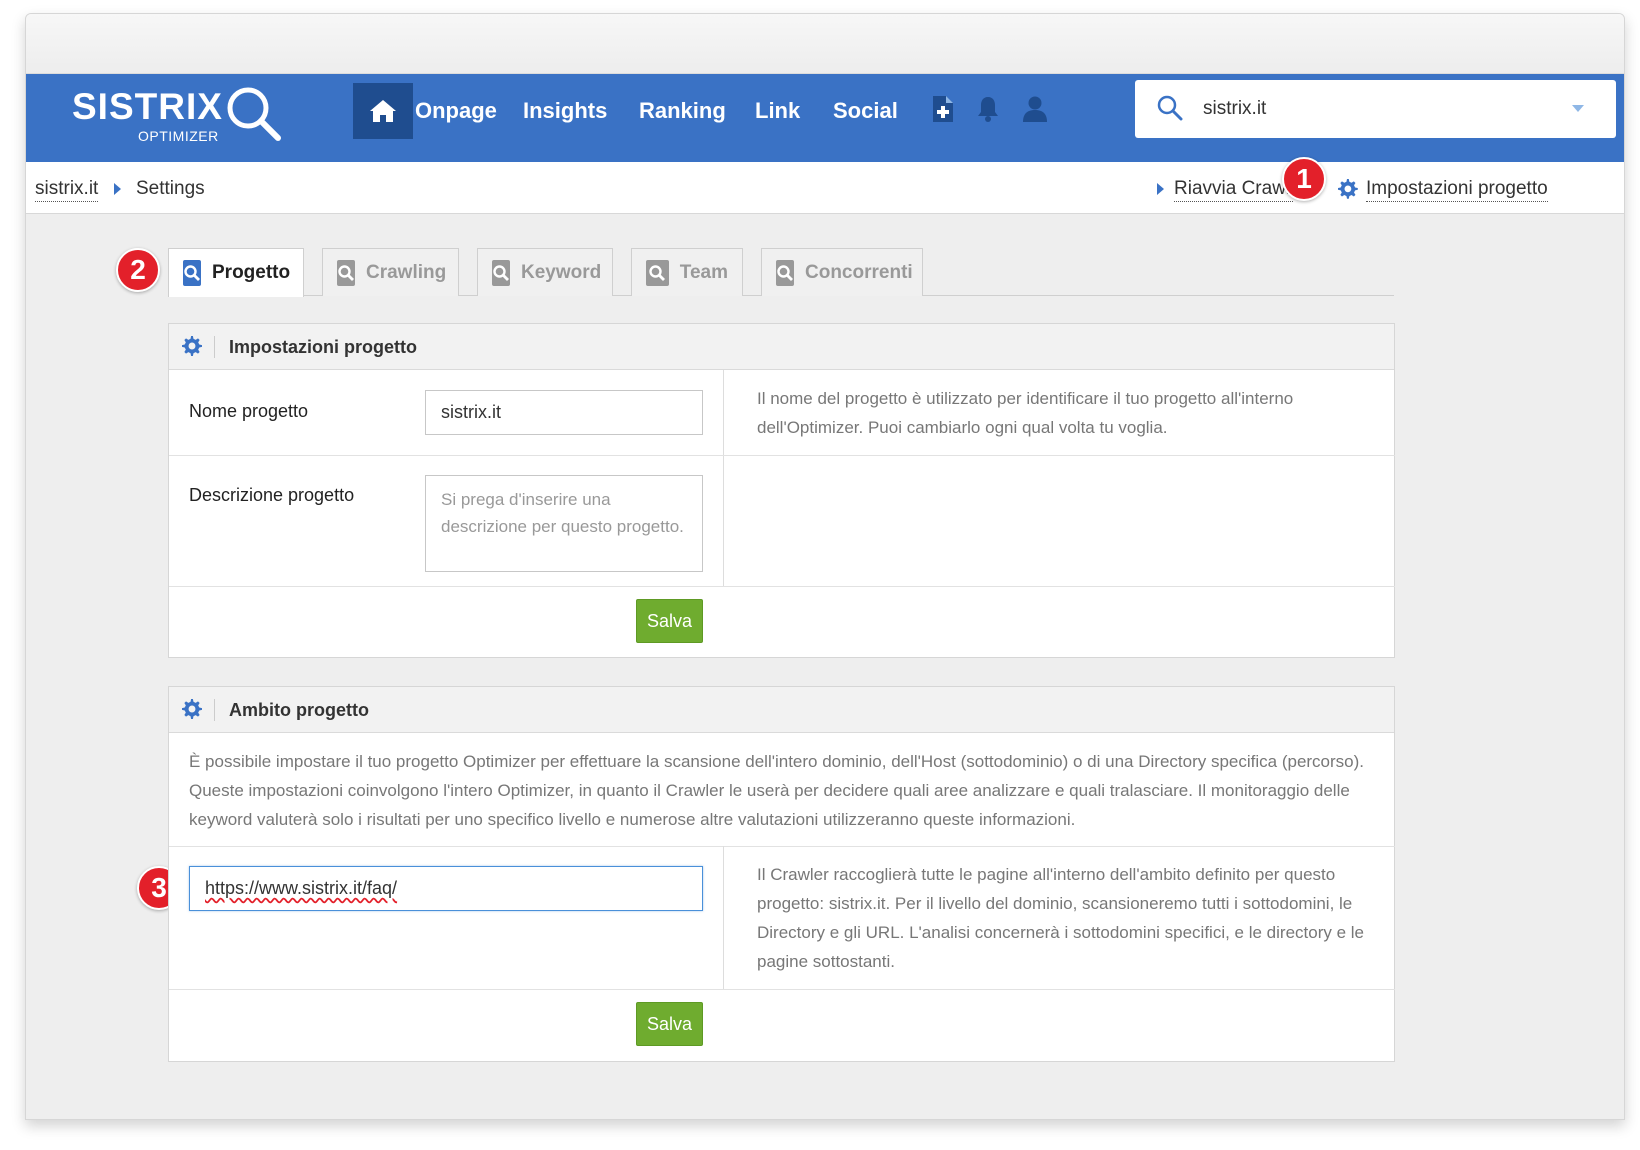 Image resolution: width=1640 pixels, height=1150 pixels. Describe the element at coordinates (456, 111) in the screenshot. I see `nav-onpage: Onpage` at that location.